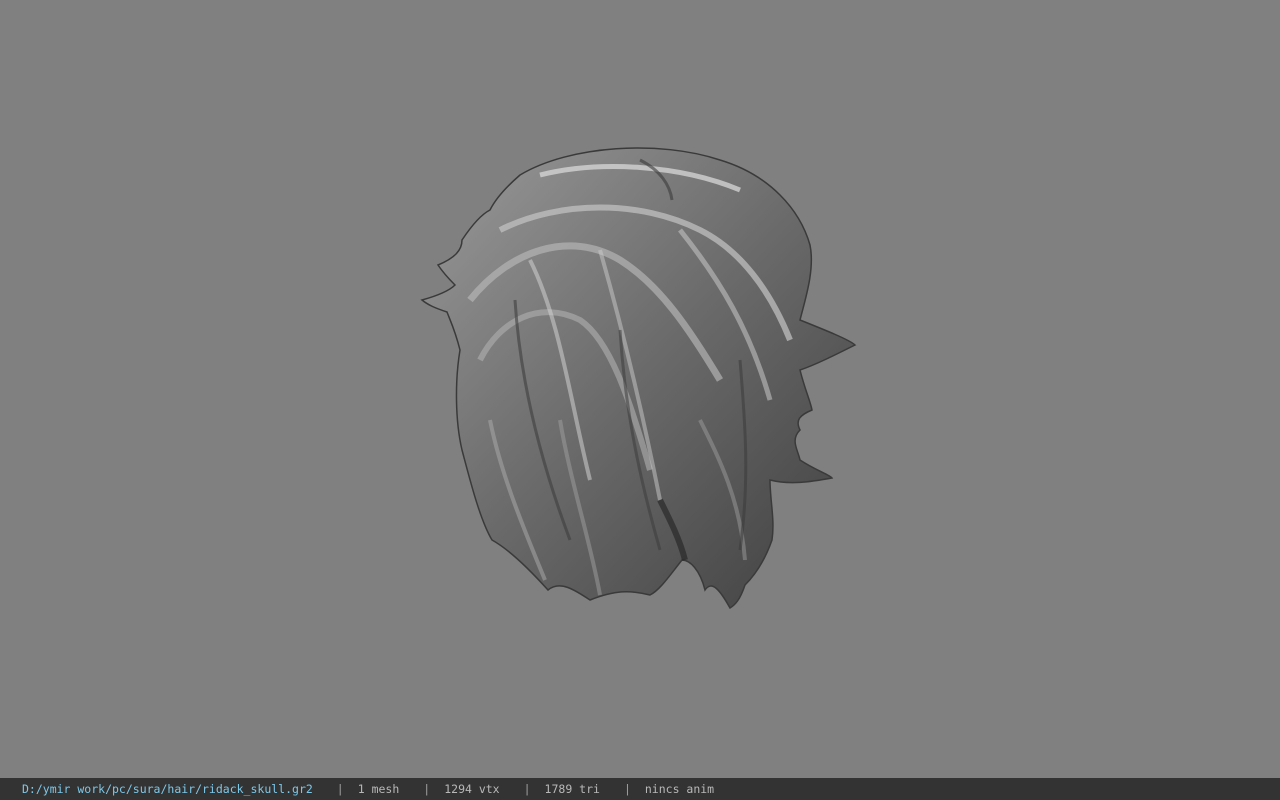 Image resolution: width=1280 pixels, height=800 pixels. Describe the element at coordinates (378, 789) in the screenshot. I see `mesh-count: 1 mesh` at that location.